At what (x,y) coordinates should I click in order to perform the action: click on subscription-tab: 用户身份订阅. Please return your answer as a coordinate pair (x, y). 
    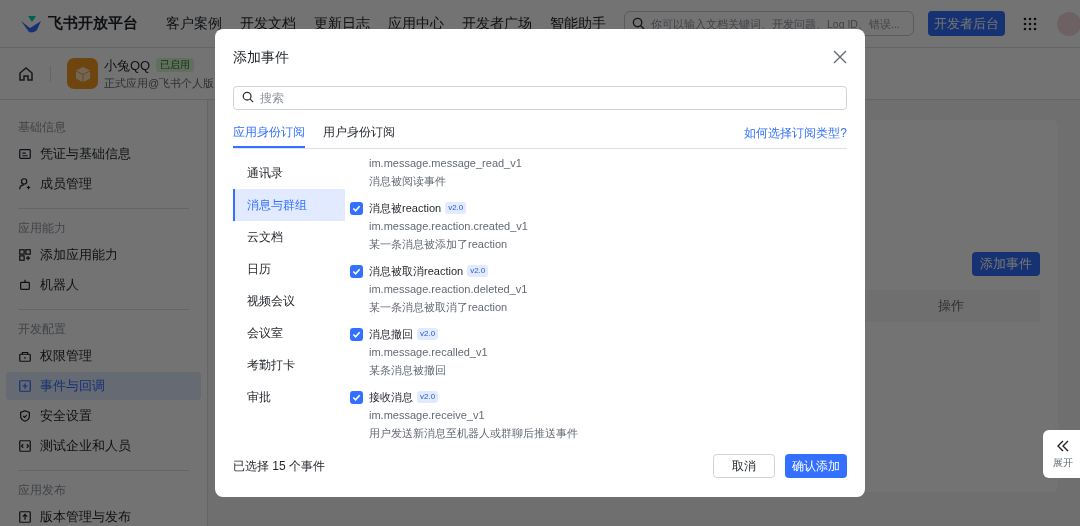
    Looking at the image, I should click on (359, 133).